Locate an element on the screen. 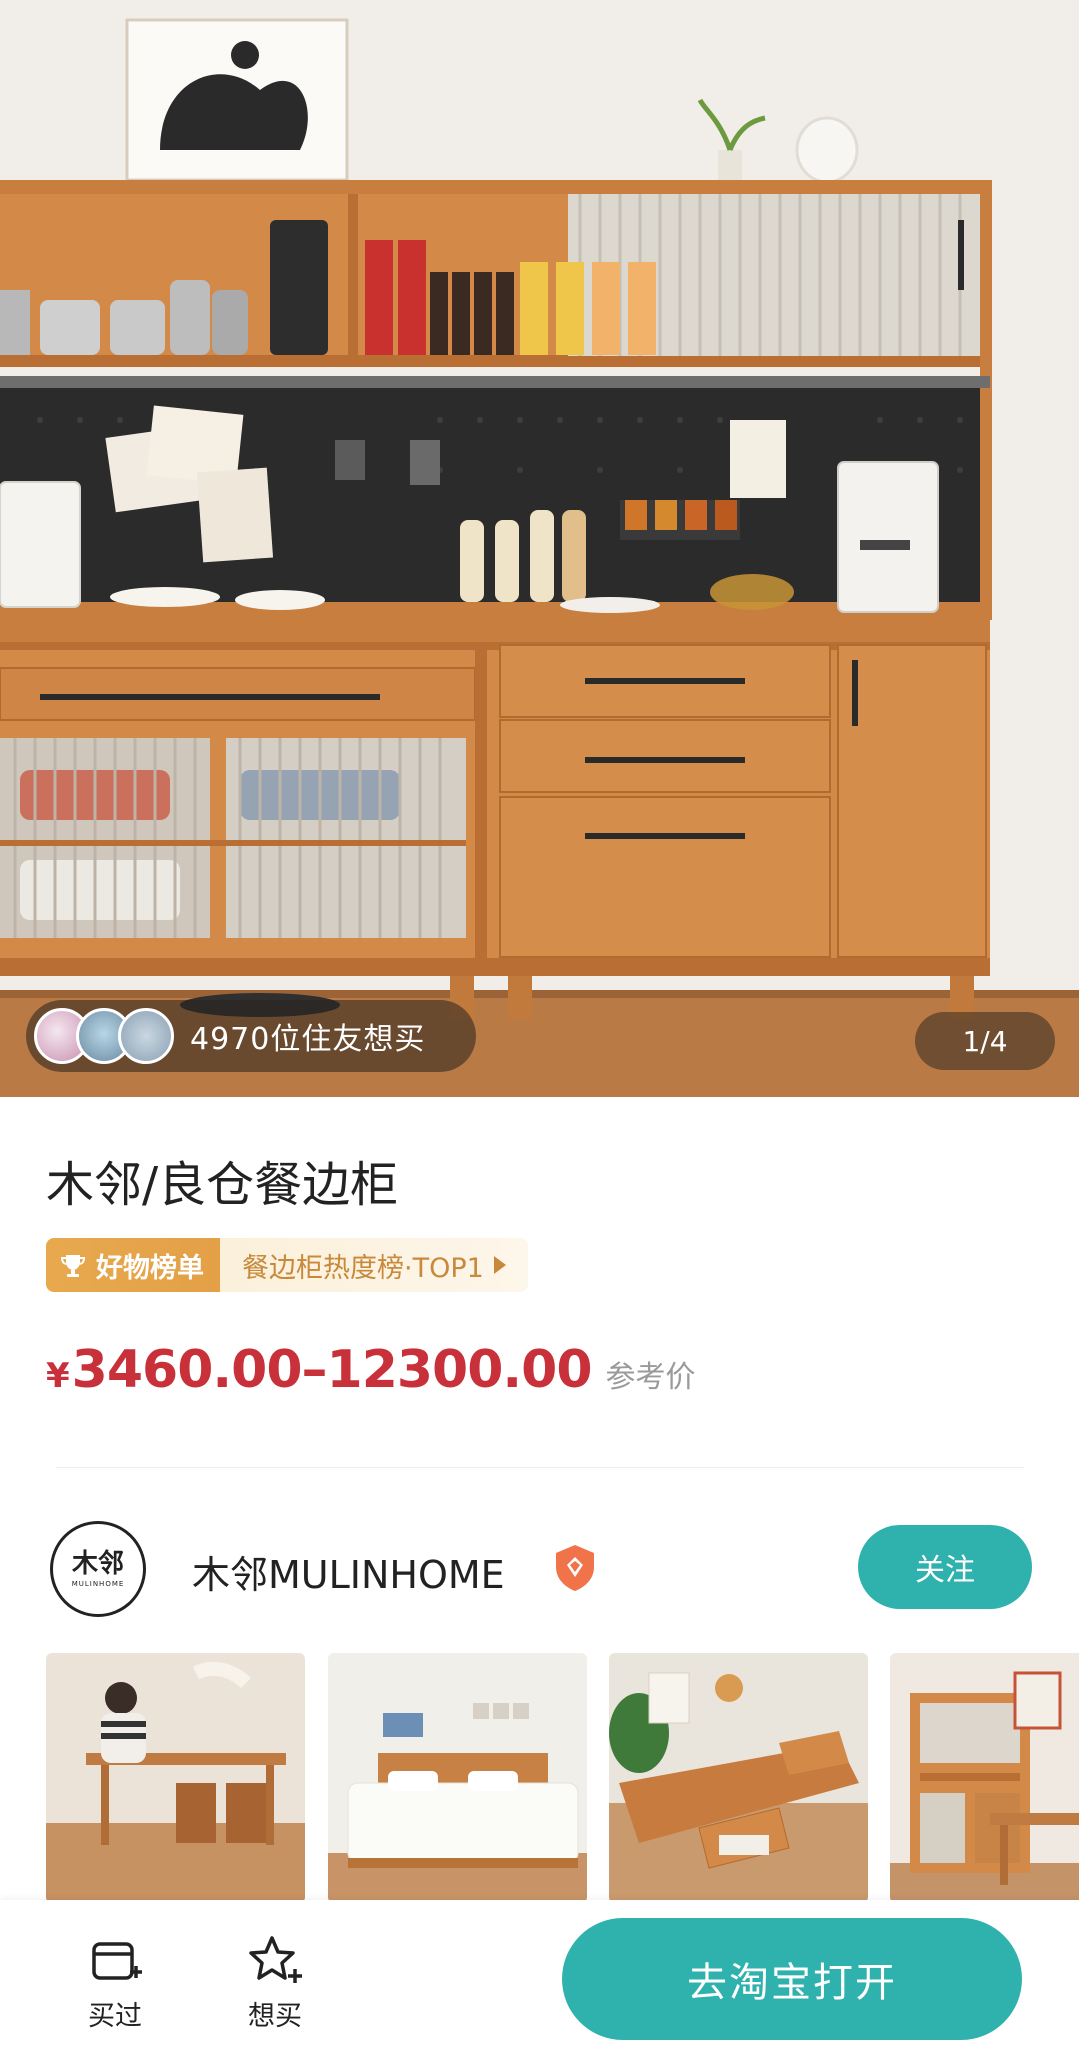 The image size is (1079, 2055). buyer-avatars is located at coordinates (104, 1036).